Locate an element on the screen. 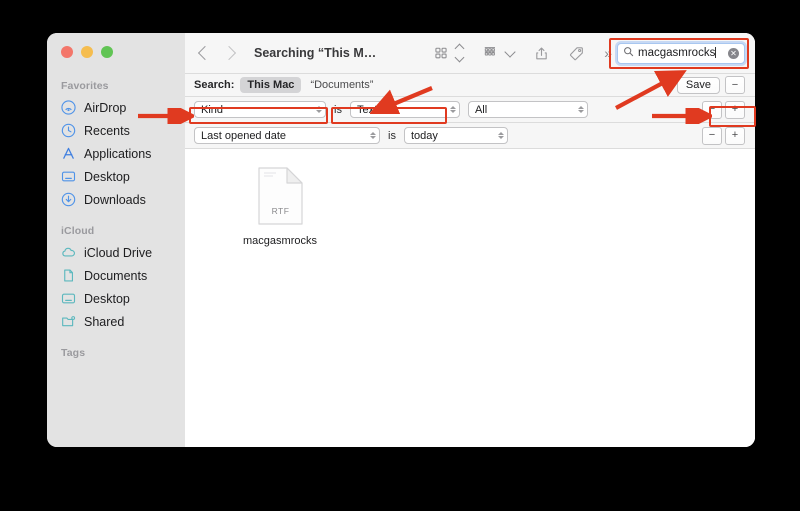 The width and height of the screenshot is (800, 511). close-button is located at coordinates (67, 52).